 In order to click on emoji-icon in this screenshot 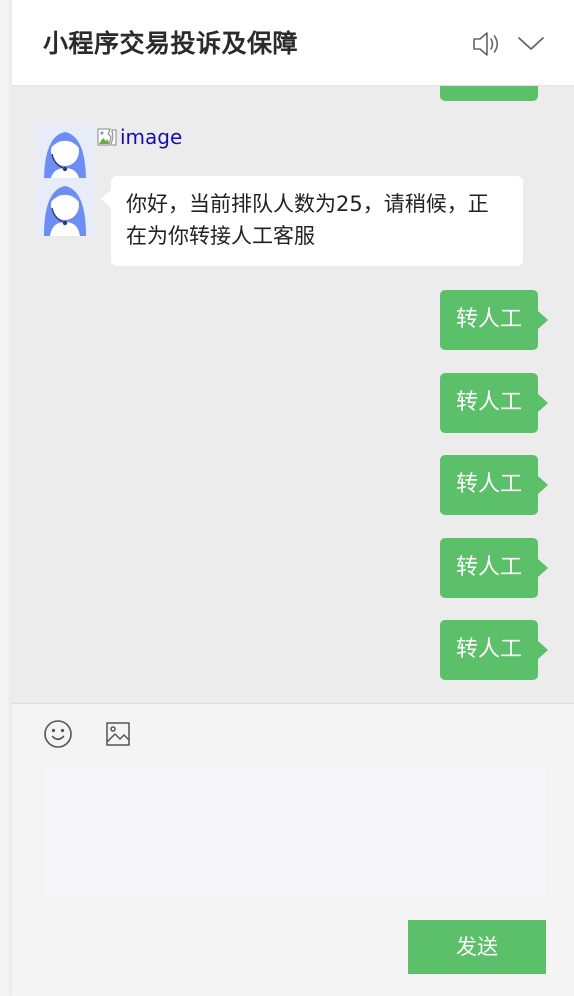, I will do `click(58, 734)`.